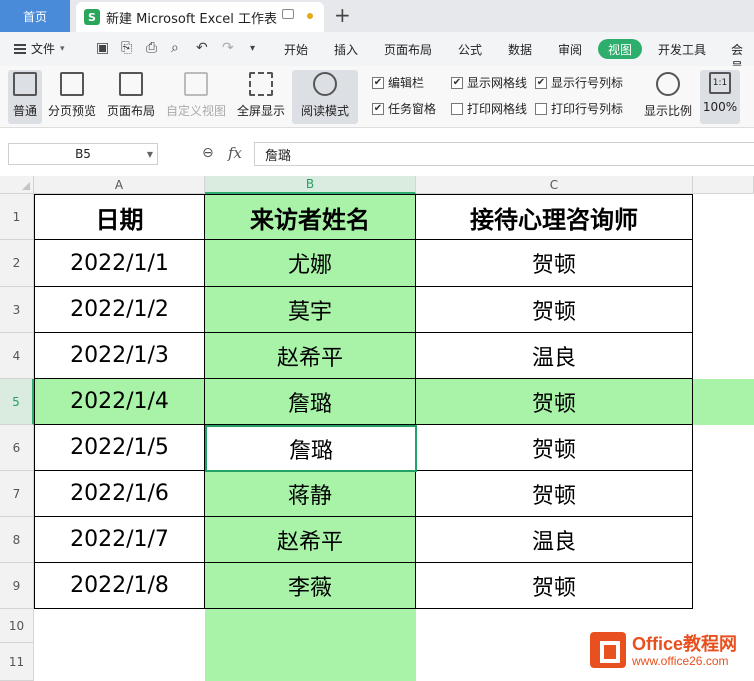  I want to click on header-cell: 接待心理咨询师, so click(554, 217).